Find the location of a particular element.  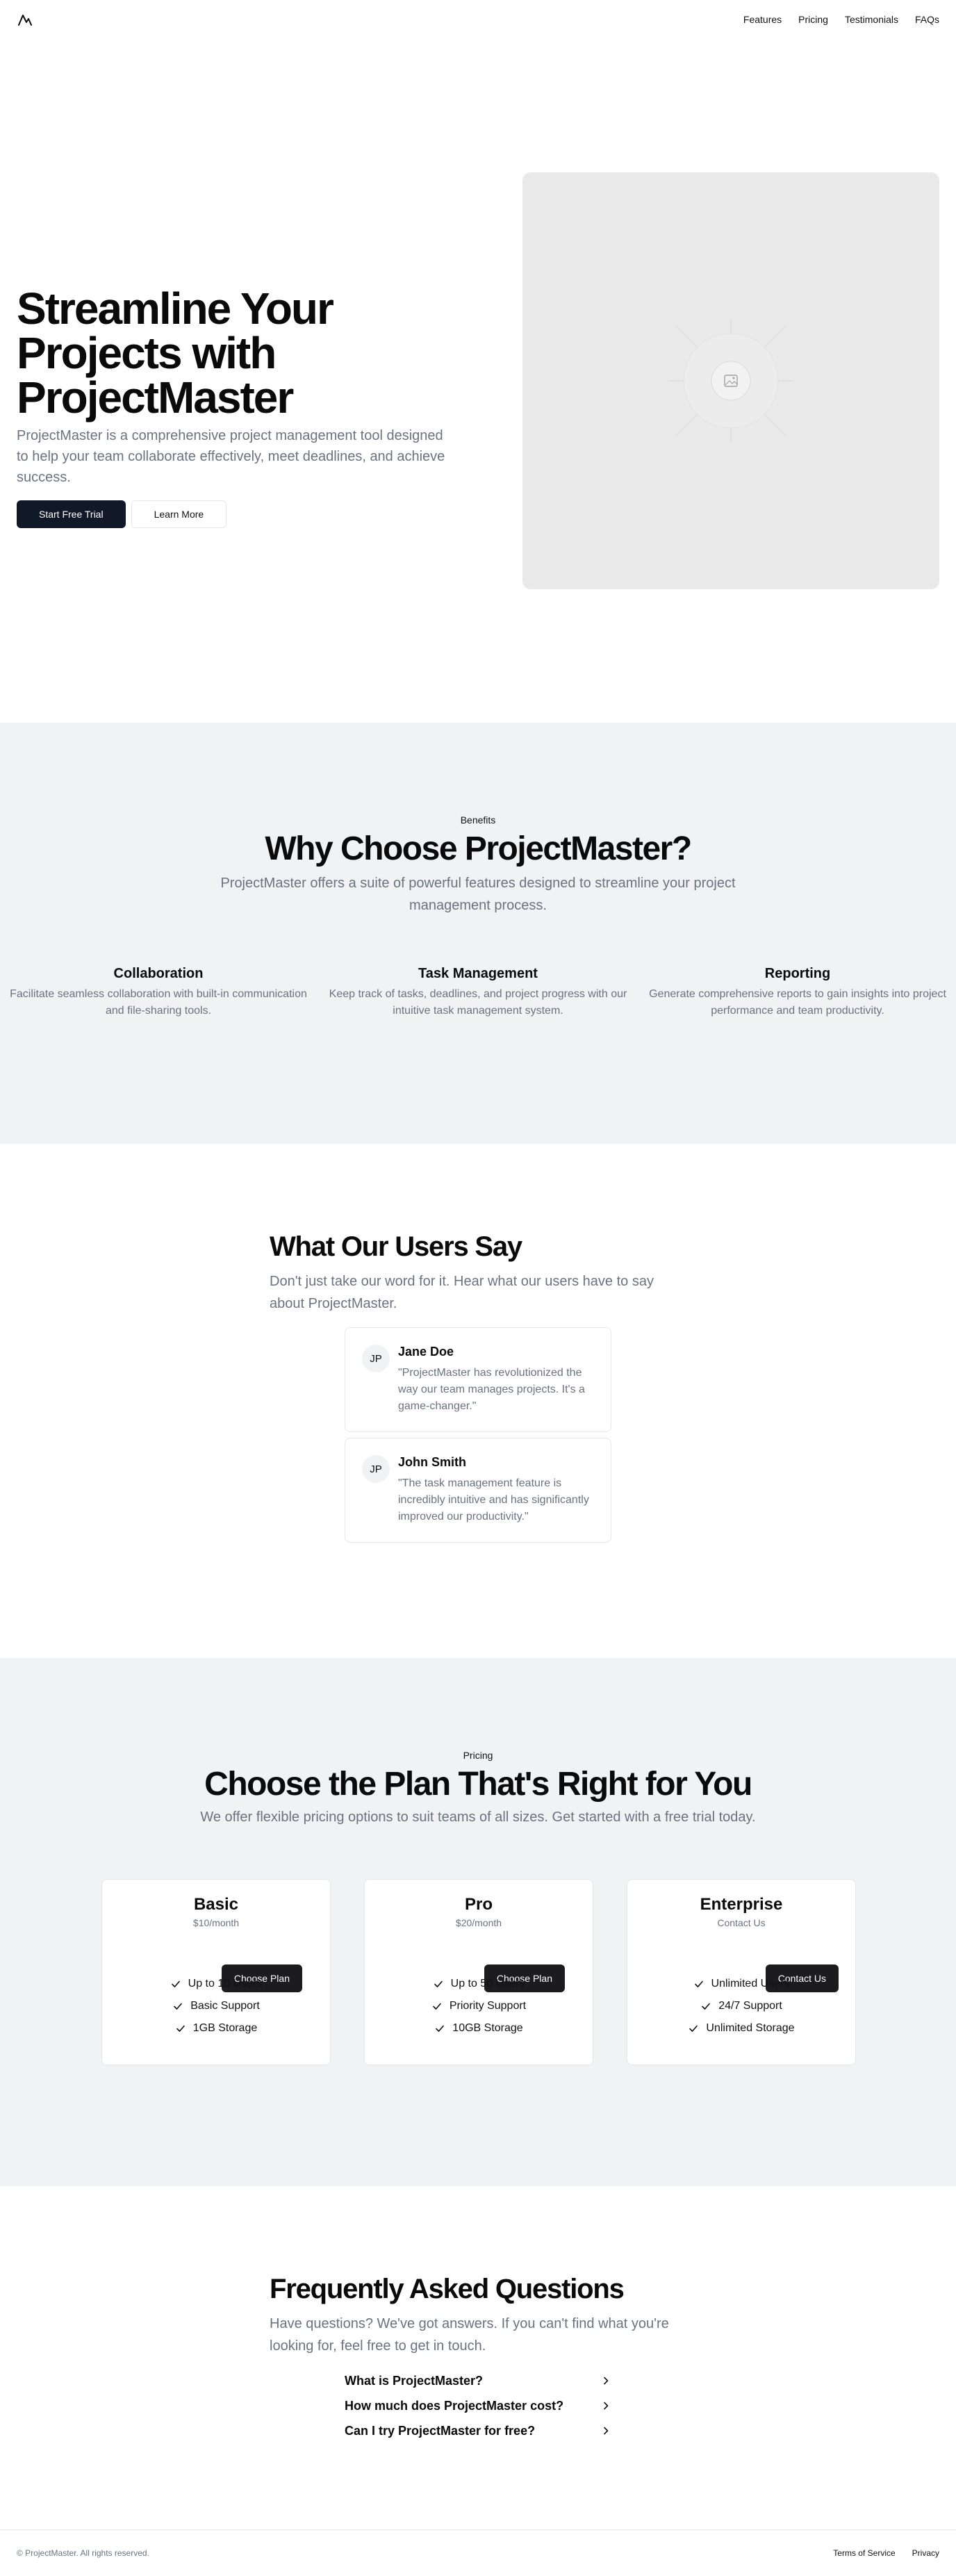

faq-item: Can I try ProjectMaster for free? is located at coordinates (478, 2430).